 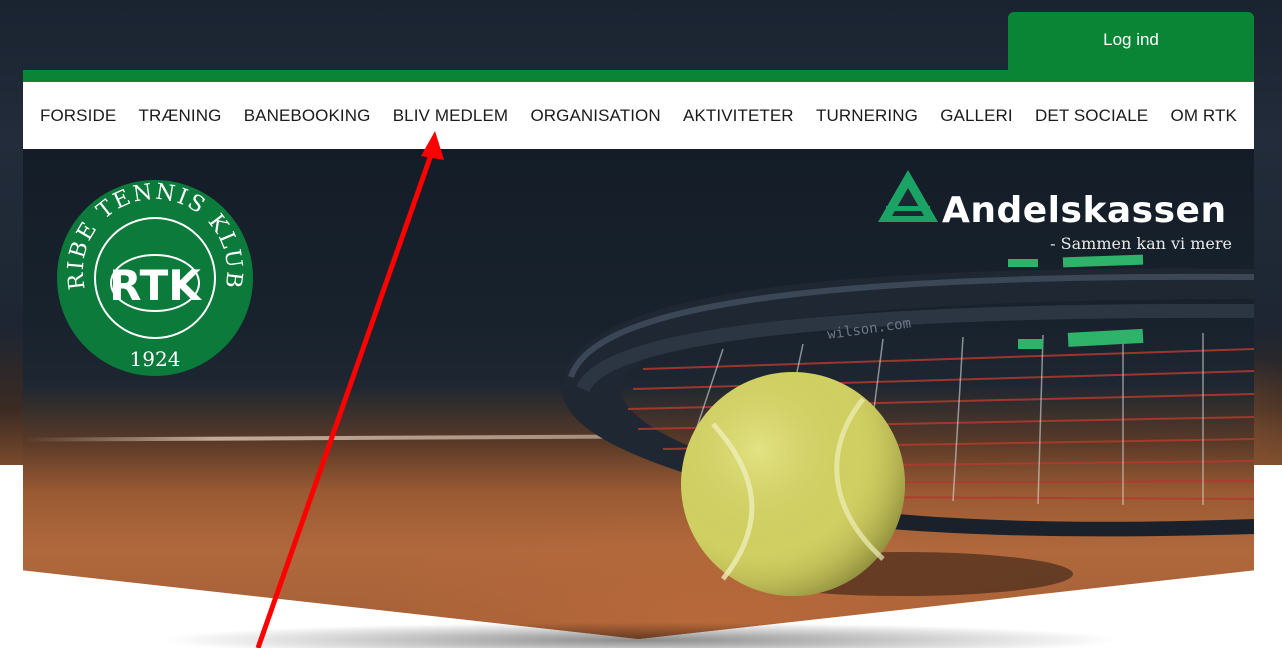 What do you see at coordinates (640, 631) in the screenshot?
I see `hero-shadow` at bounding box center [640, 631].